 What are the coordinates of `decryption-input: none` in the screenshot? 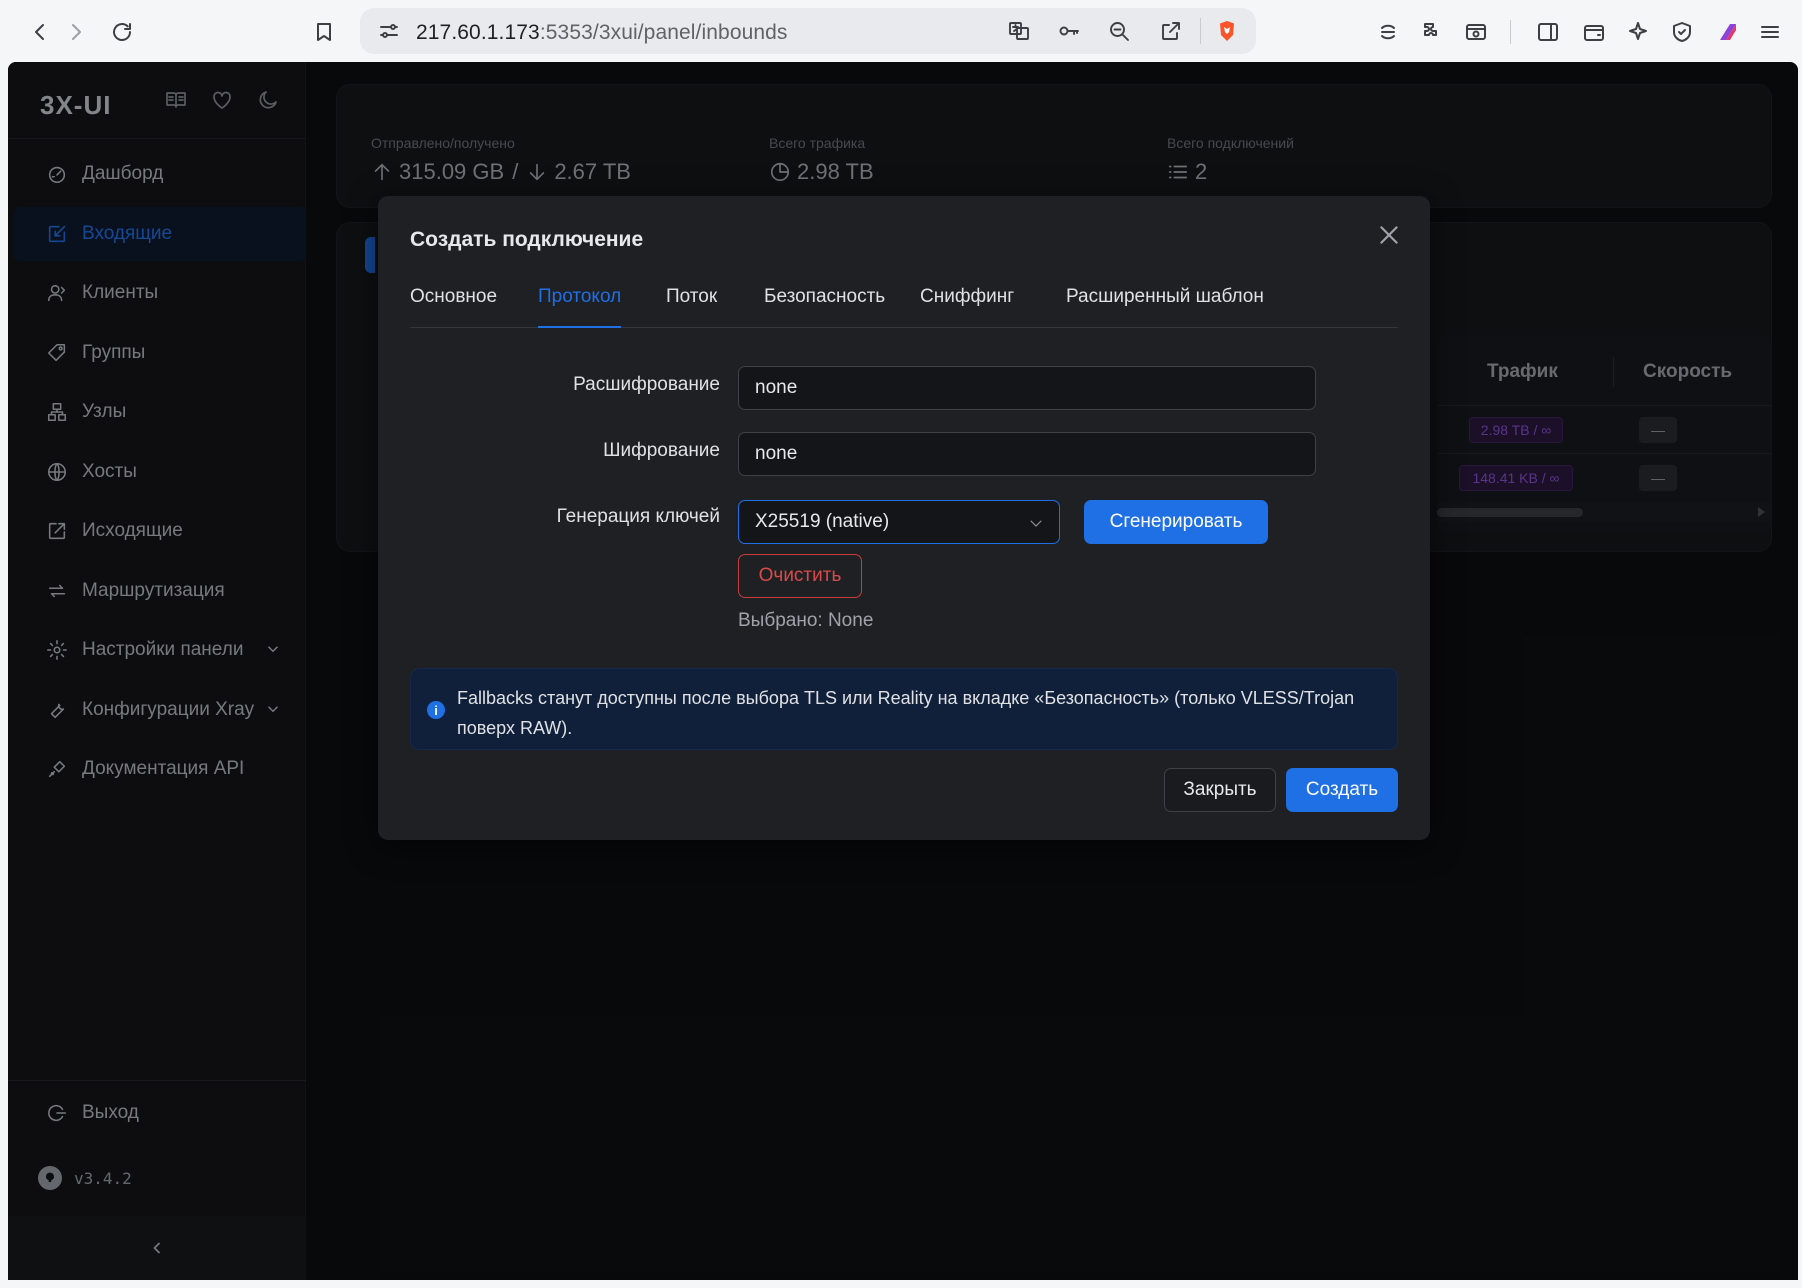 It's located at (1027, 388).